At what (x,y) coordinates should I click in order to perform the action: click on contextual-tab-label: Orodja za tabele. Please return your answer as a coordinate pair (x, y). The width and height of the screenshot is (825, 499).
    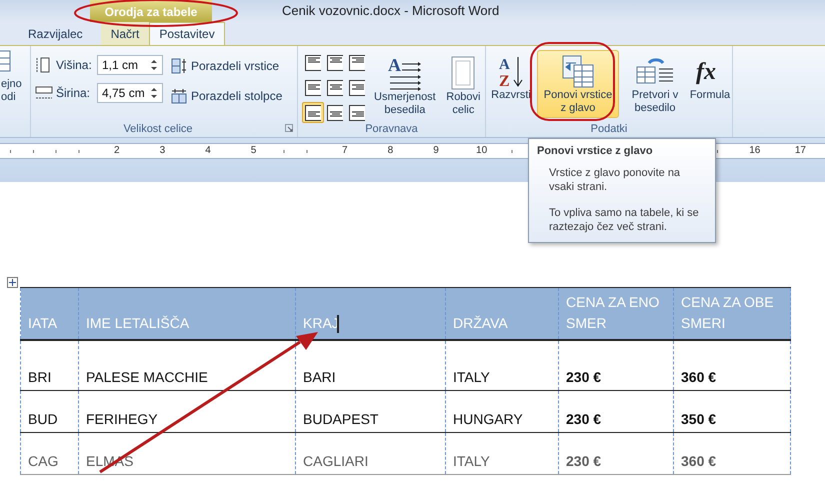
    Looking at the image, I should click on (151, 11).